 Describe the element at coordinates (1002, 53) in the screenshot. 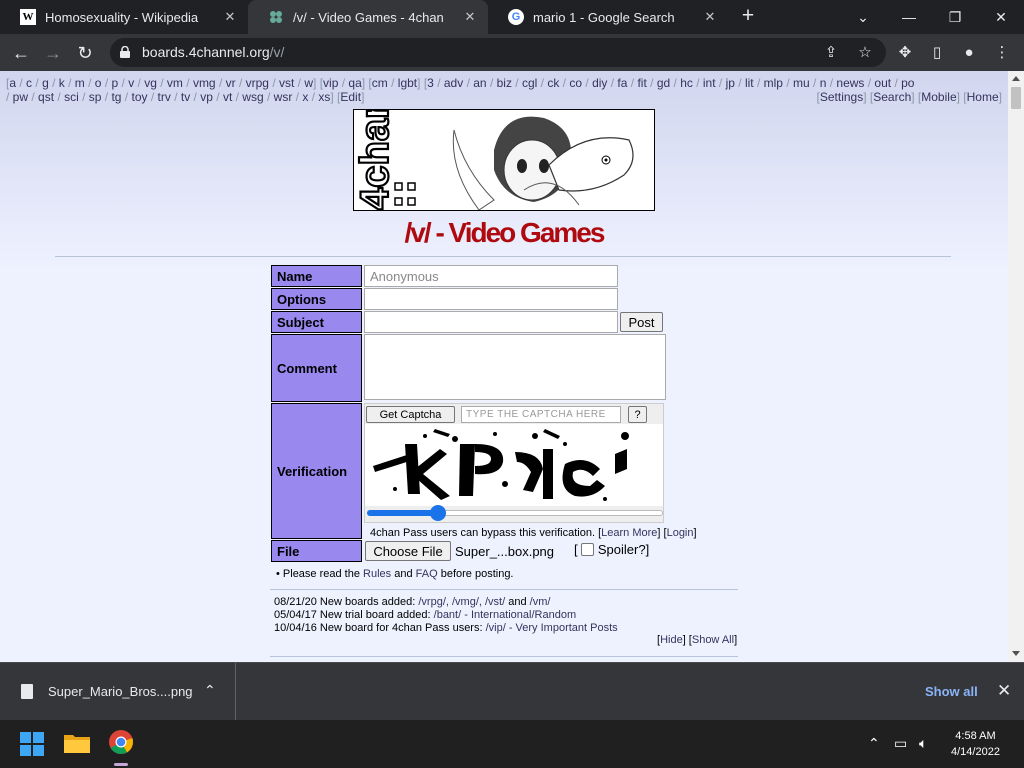

I see `menu-kebab-icon: ⋮` at that location.